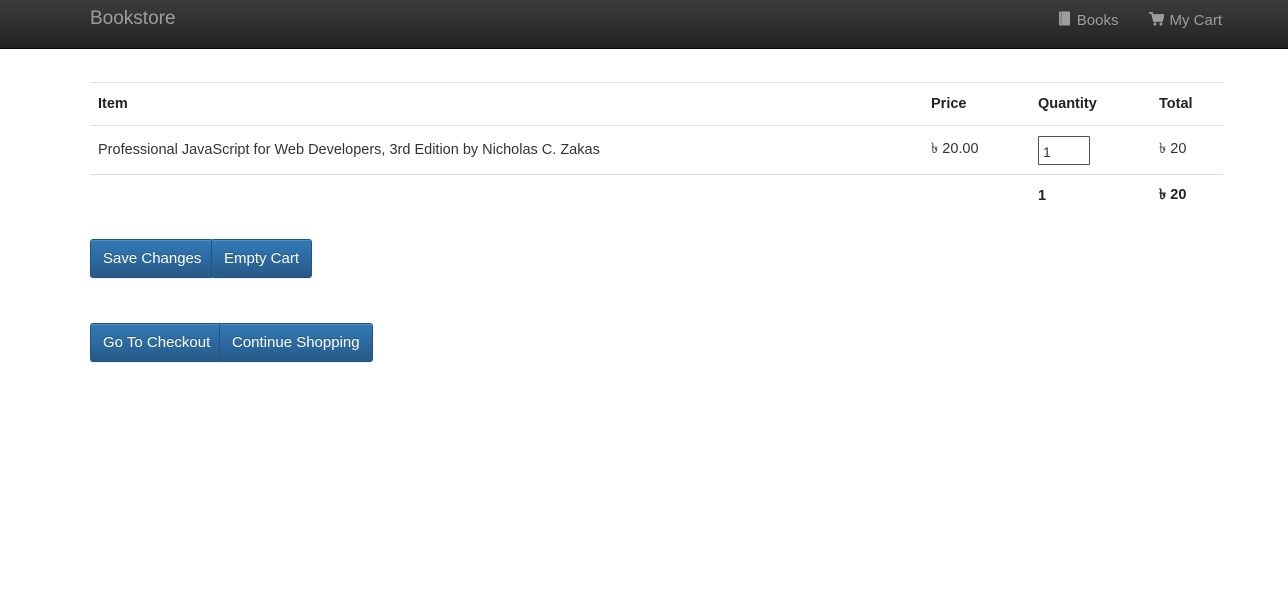  What do you see at coordinates (1042, 195) in the screenshot?
I see `footer-quantity: 1` at bounding box center [1042, 195].